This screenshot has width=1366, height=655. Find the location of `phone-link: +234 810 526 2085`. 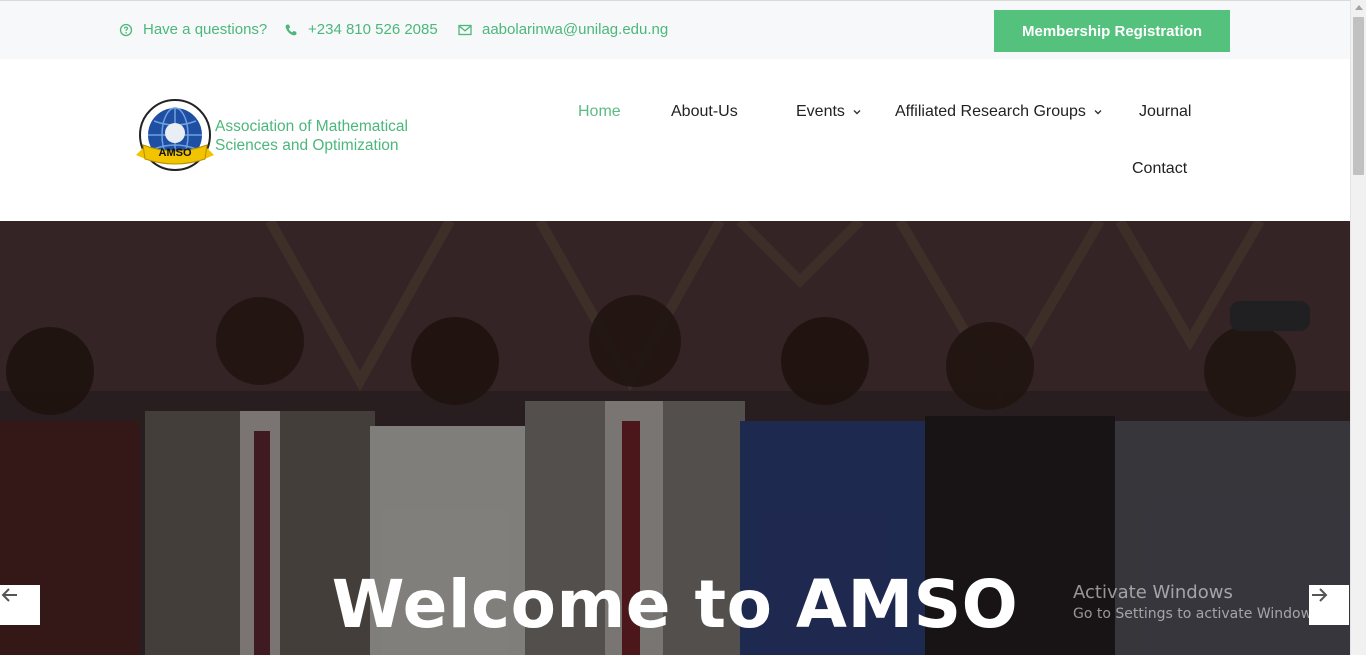

phone-link: +234 810 526 2085 is located at coordinates (361, 29).